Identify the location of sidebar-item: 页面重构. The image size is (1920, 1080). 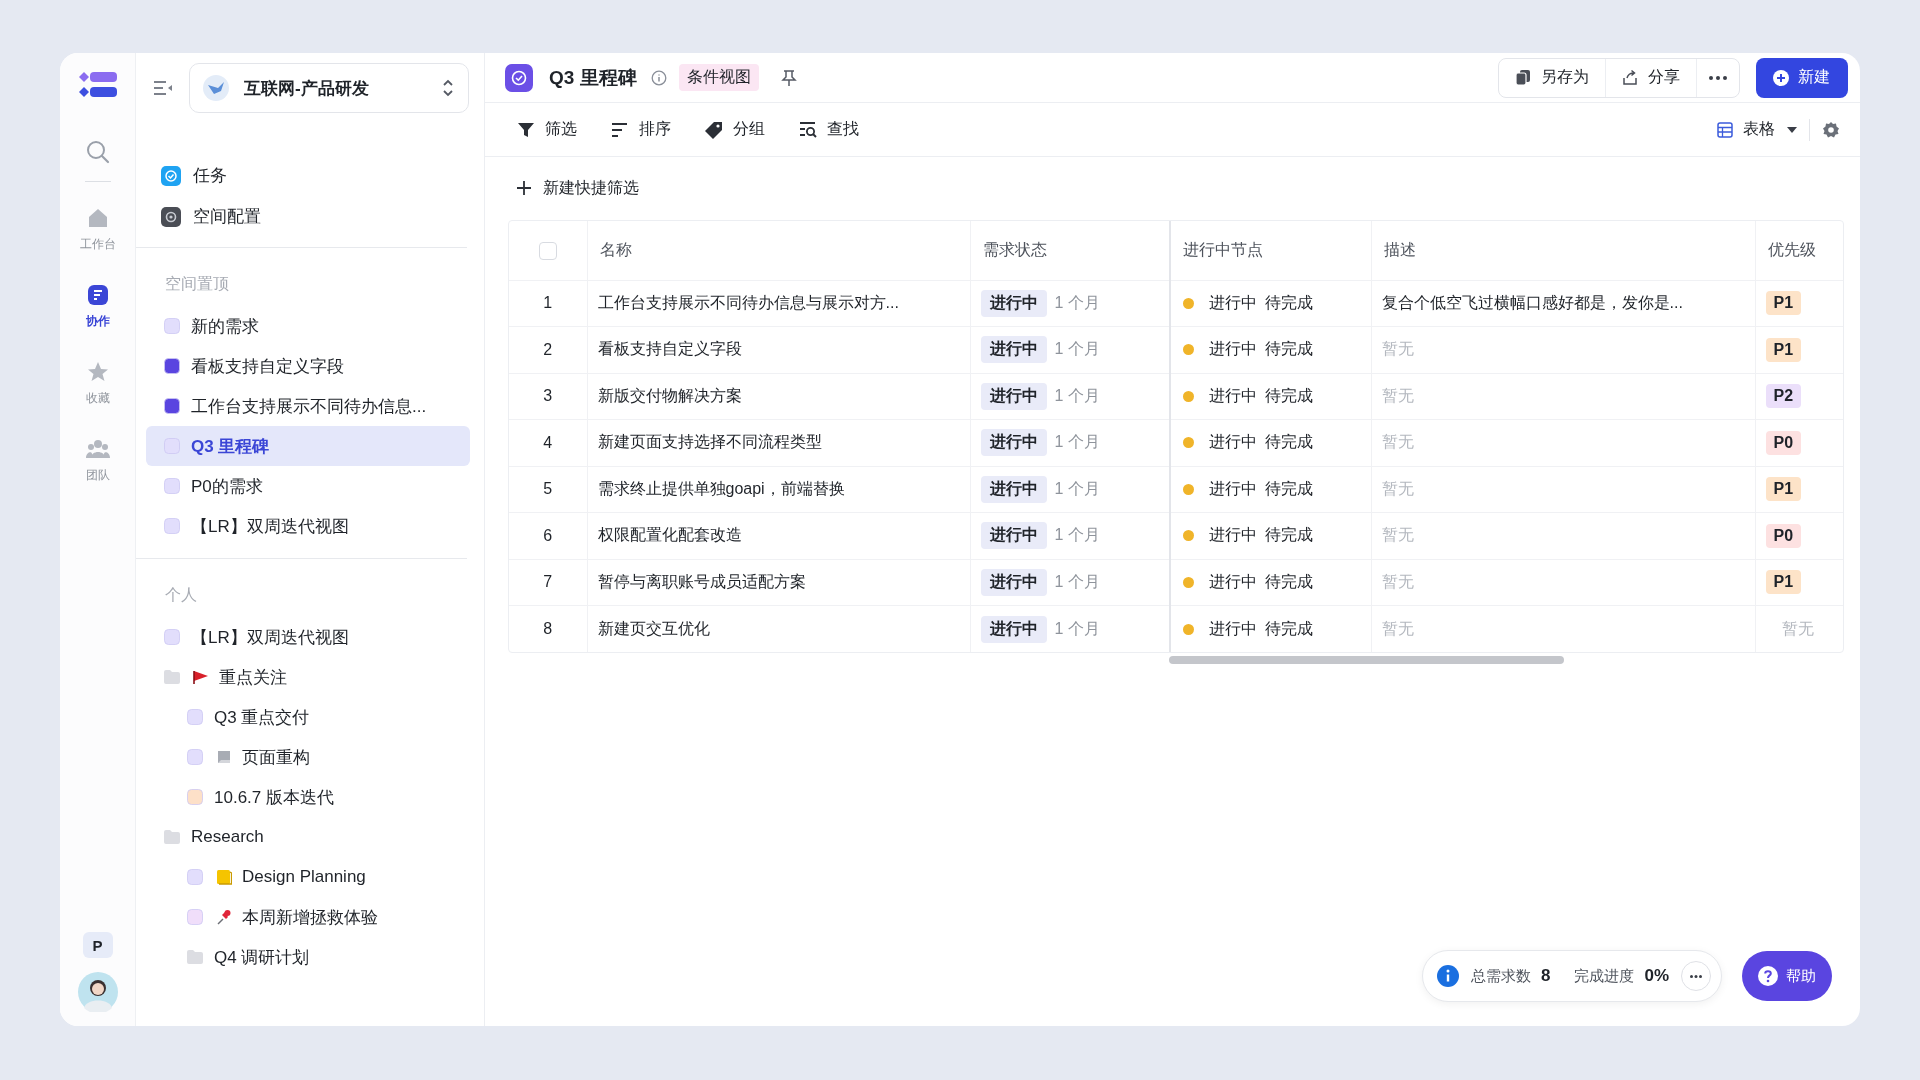
(308, 757).